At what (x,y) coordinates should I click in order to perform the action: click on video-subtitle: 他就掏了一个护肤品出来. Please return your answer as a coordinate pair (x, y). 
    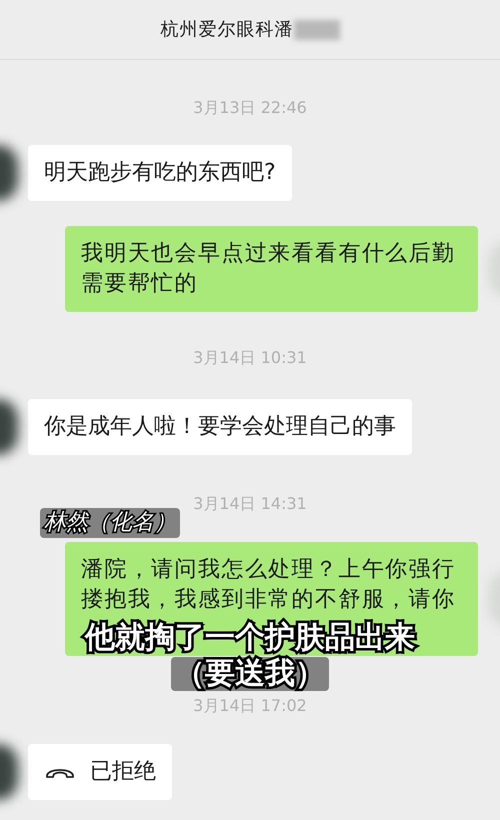
    Looking at the image, I should click on (249, 638).